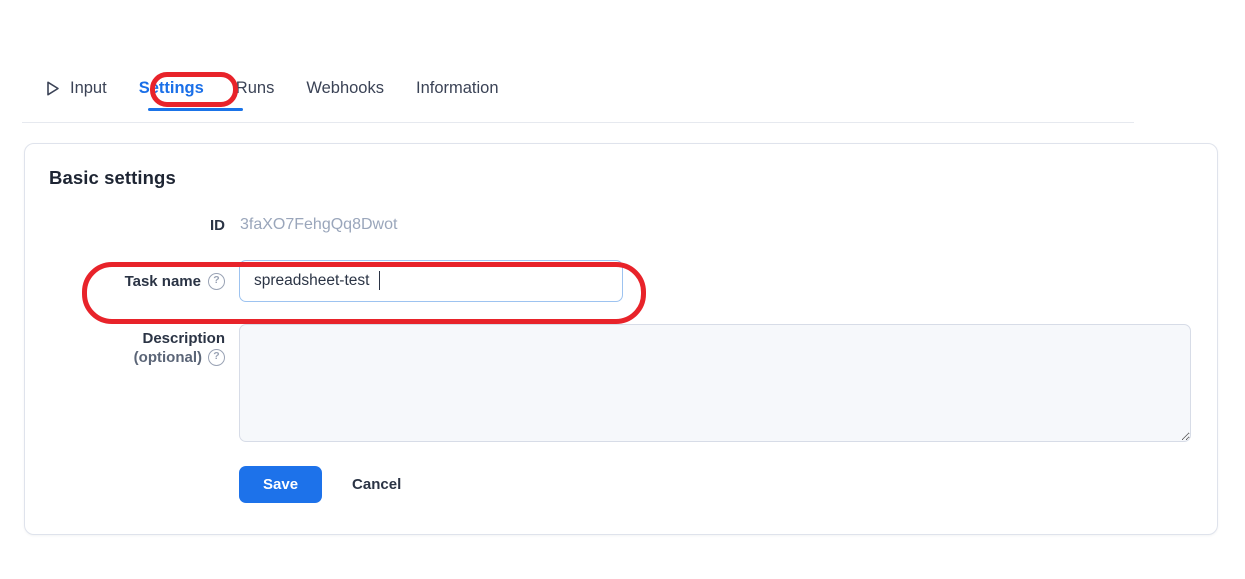 The image size is (1245, 579). I want to click on task-name-label-group: Task name ?, so click(132, 281).